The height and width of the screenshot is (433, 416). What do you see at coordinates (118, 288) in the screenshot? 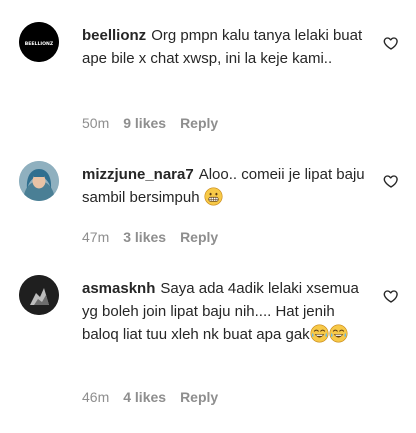
I see `comment-username: asmasknh` at bounding box center [118, 288].